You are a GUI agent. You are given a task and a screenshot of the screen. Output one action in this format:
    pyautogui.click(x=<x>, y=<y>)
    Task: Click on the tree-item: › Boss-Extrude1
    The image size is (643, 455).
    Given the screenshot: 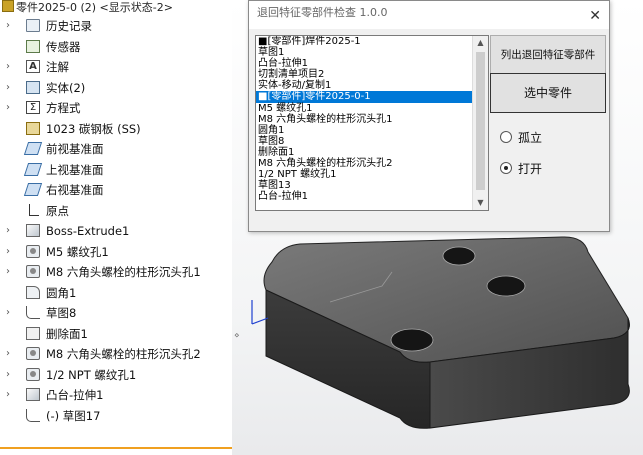 What is the action you would take?
    pyautogui.click(x=116, y=231)
    